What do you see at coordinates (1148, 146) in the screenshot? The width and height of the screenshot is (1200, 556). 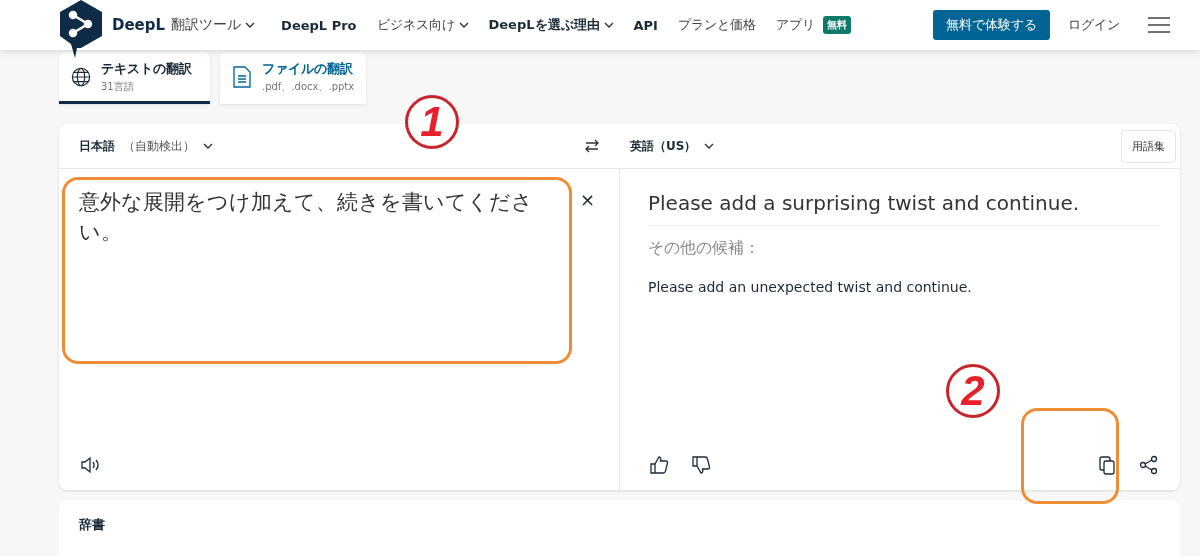 I see `glossary-button: 用語集` at bounding box center [1148, 146].